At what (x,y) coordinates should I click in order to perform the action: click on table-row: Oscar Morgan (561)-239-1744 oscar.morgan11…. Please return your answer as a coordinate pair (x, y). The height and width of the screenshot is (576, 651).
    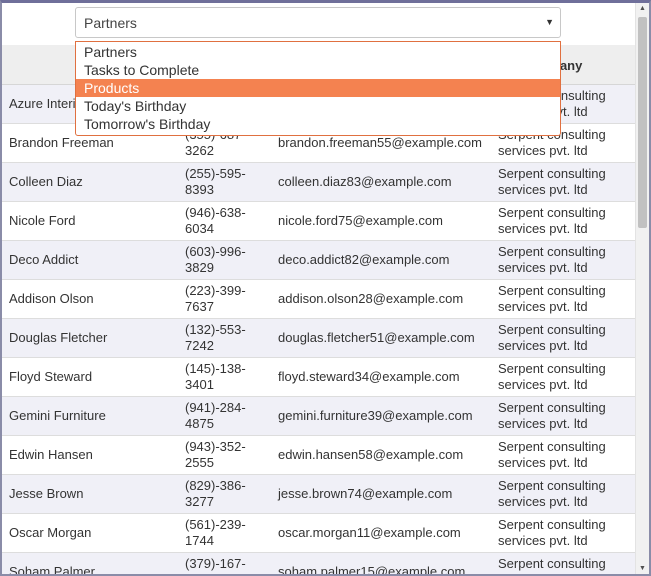
    Looking at the image, I should click on (318, 533).